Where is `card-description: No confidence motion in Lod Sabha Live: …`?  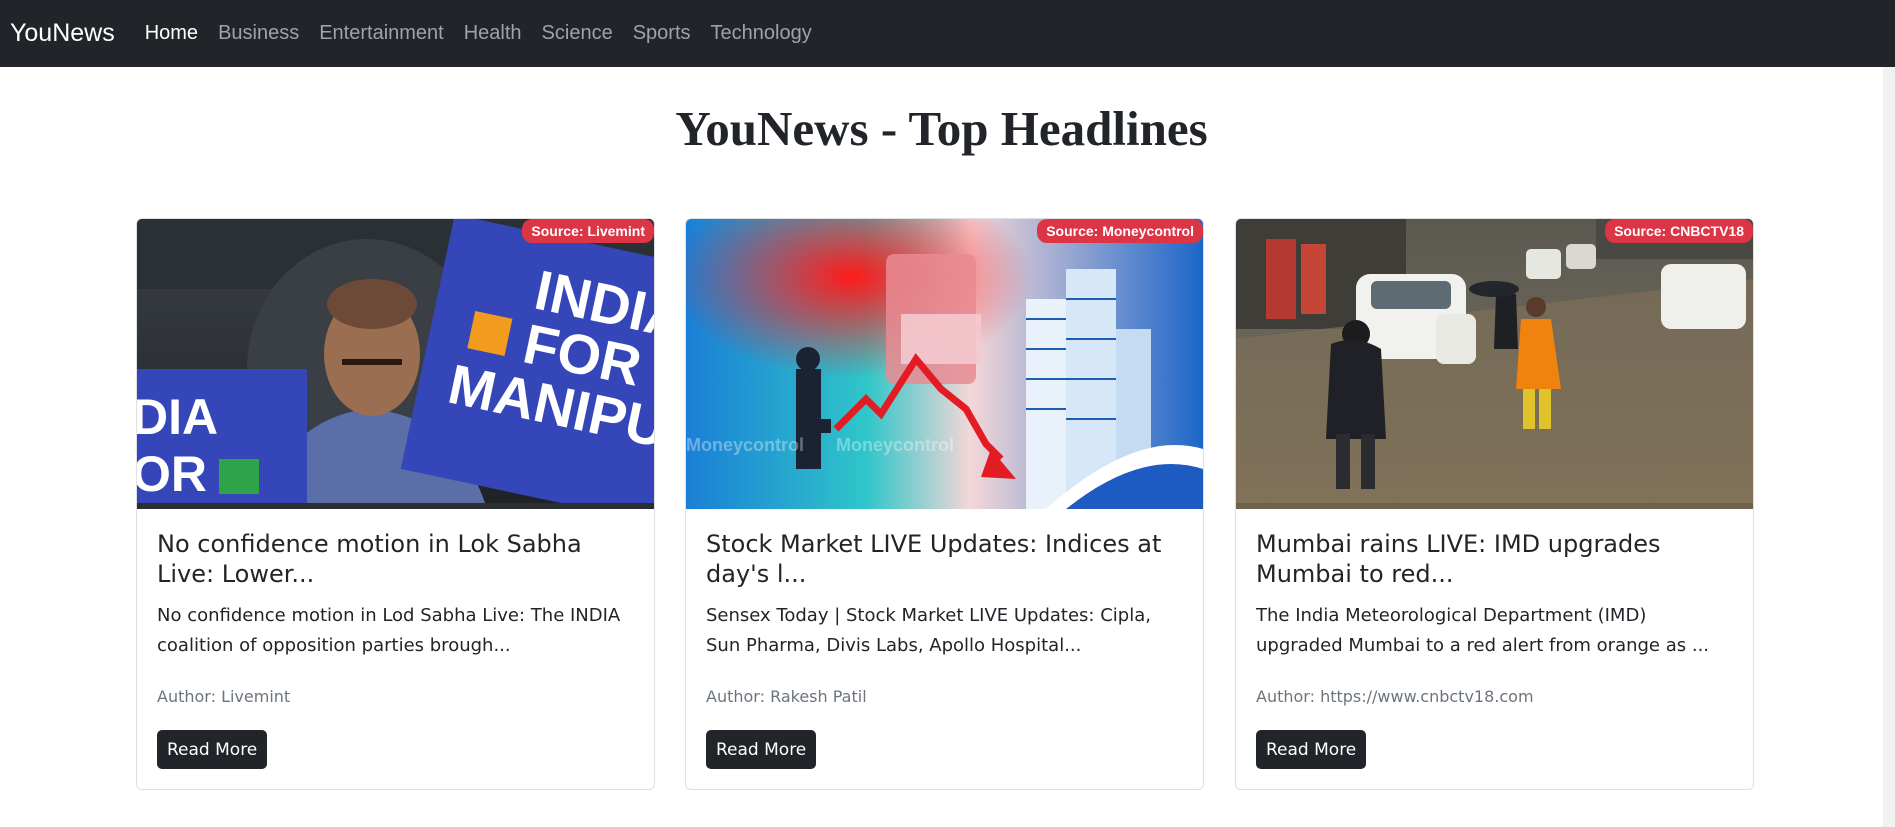 card-description: No confidence motion in Lod Sabha Live: … is located at coordinates (389, 630).